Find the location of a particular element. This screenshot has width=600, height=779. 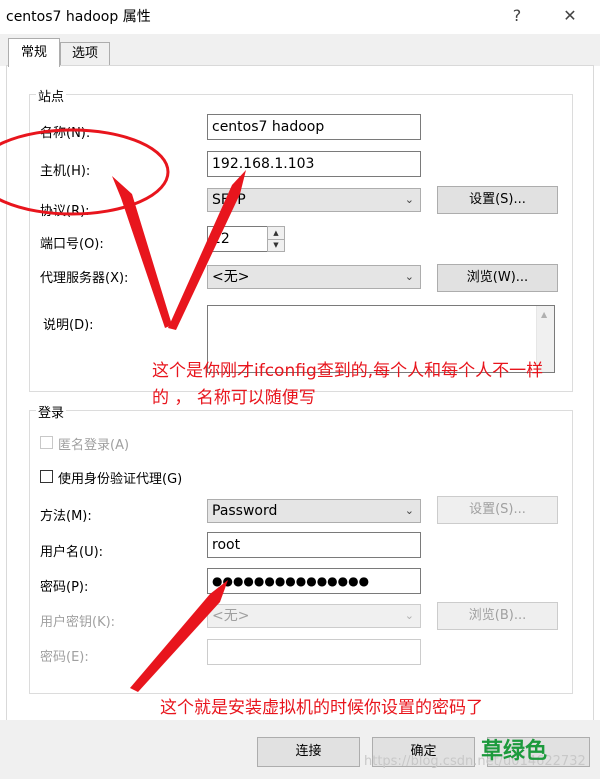

watermark-logo: 草绿色 is located at coordinates (514, 751).